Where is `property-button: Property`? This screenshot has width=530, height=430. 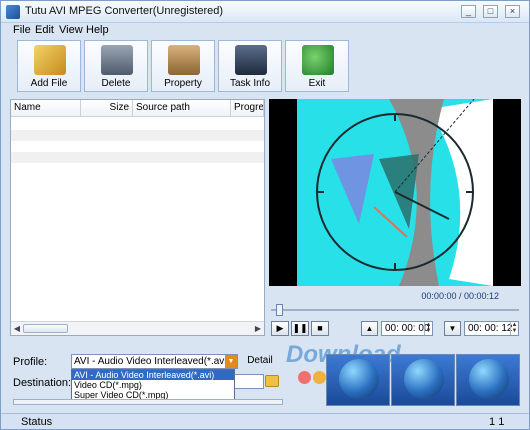
property-button: Property is located at coordinates (183, 66).